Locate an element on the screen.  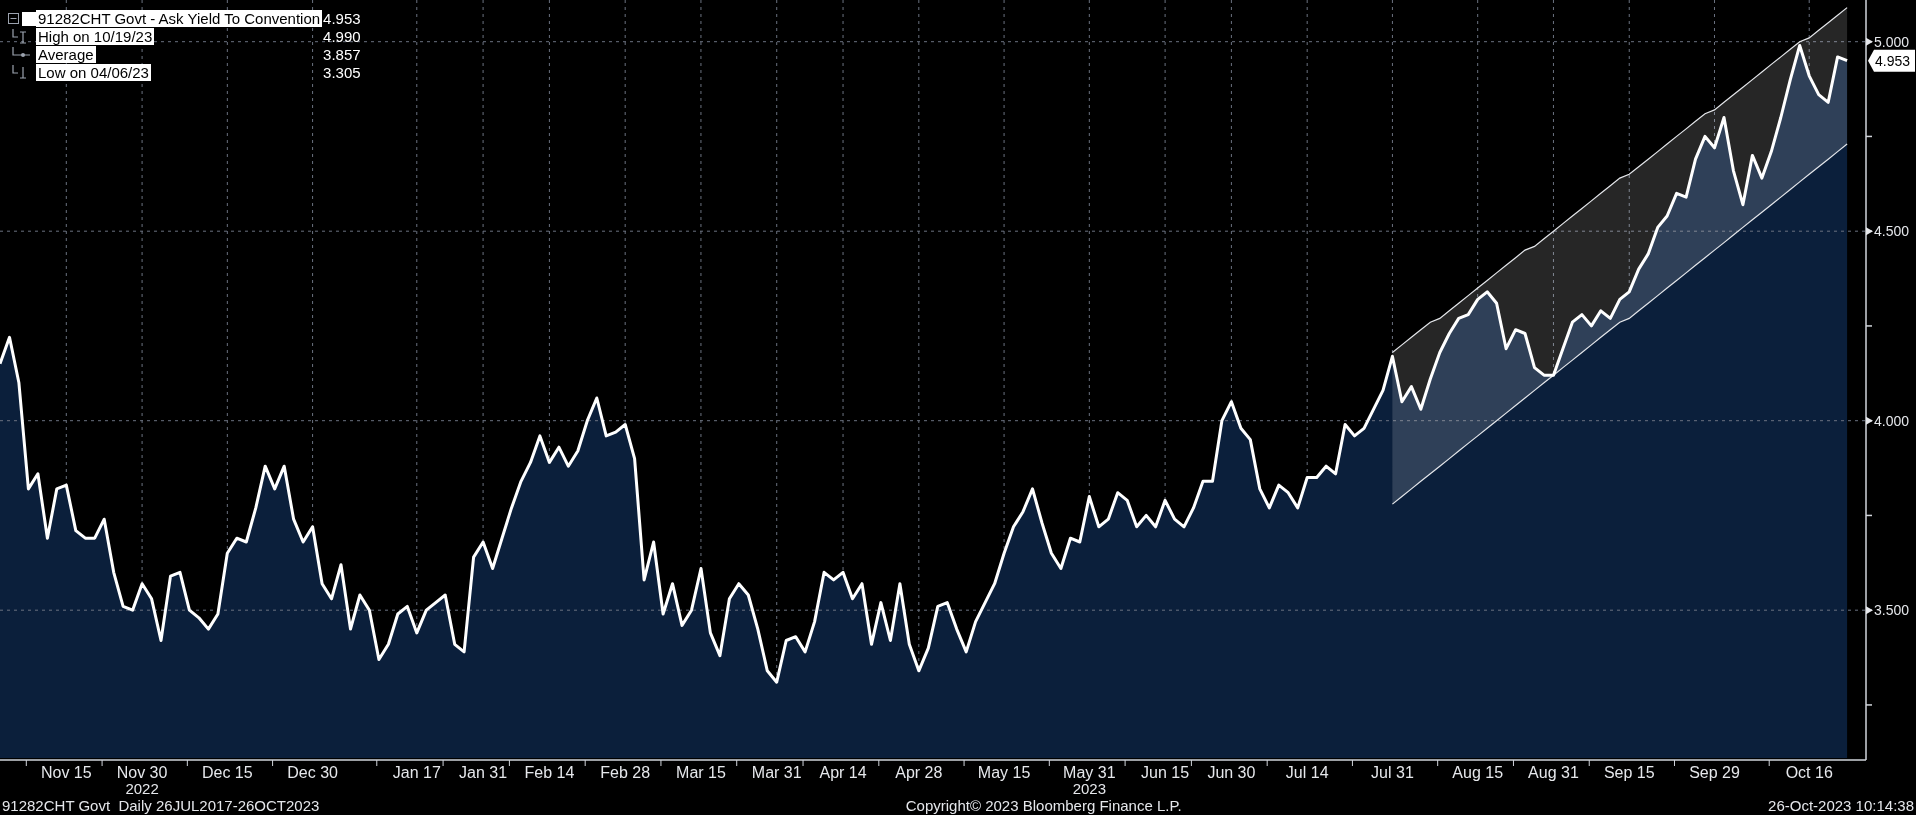
axis-label: Feb 28 is located at coordinates (625, 772).